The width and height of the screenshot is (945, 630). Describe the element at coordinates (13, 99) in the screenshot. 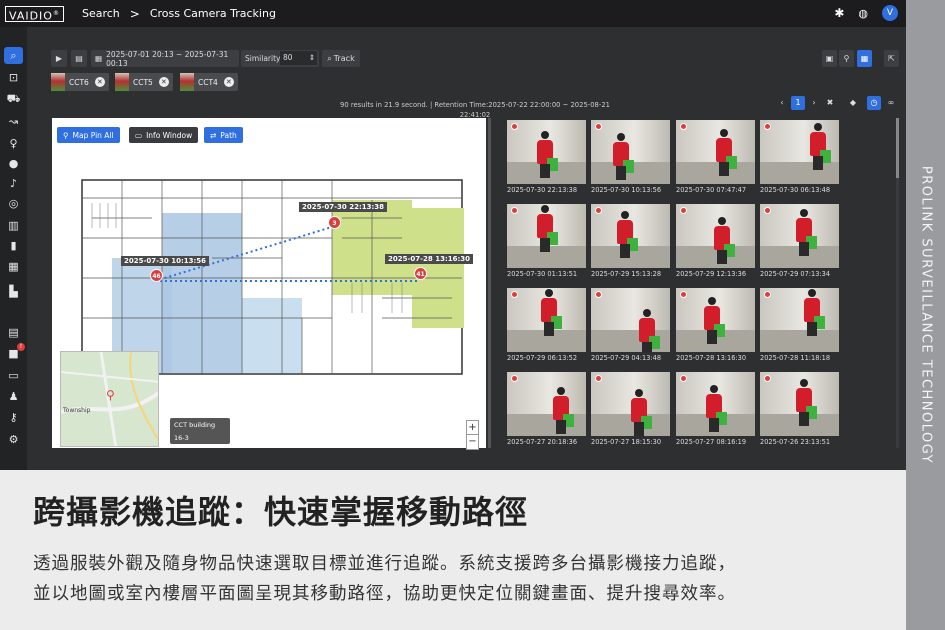

I see `vehicle-icon: ⛟` at that location.